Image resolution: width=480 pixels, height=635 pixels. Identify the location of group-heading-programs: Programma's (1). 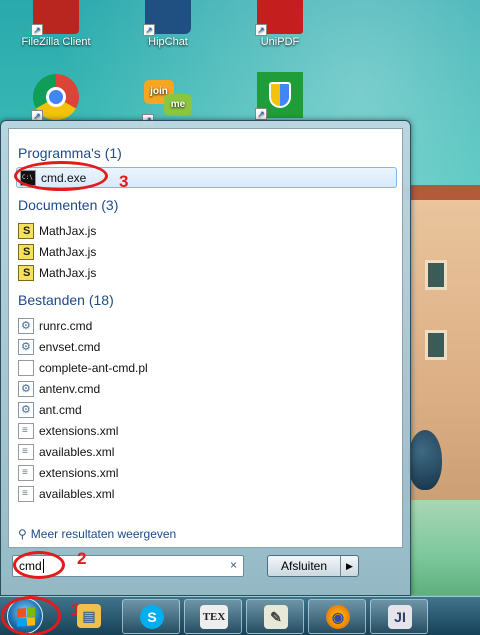
(70, 153).